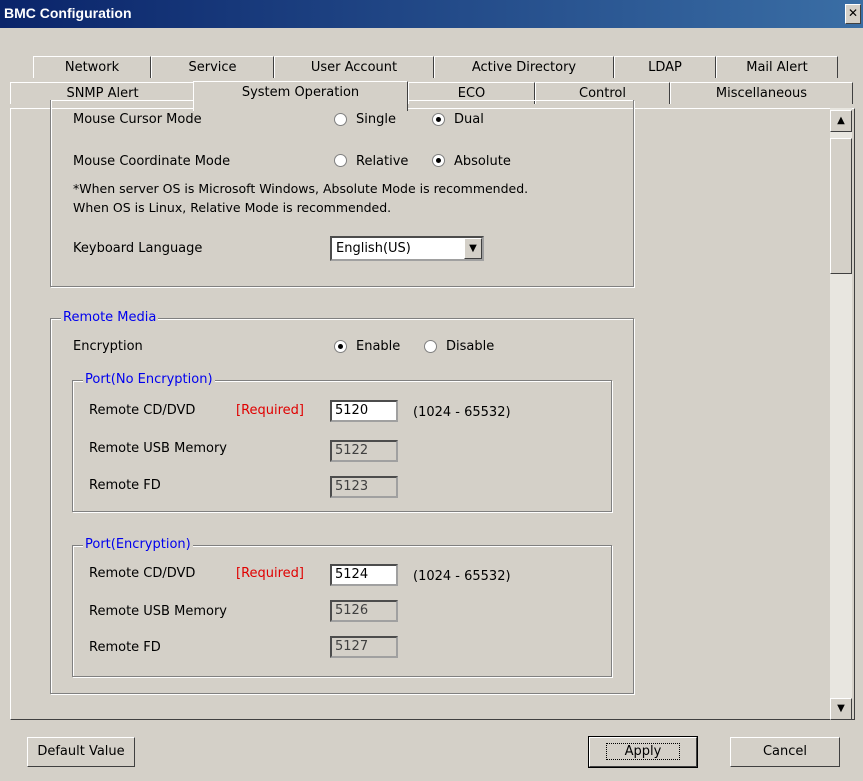  Describe the element at coordinates (340, 119) in the screenshot. I see `radio-single` at that location.